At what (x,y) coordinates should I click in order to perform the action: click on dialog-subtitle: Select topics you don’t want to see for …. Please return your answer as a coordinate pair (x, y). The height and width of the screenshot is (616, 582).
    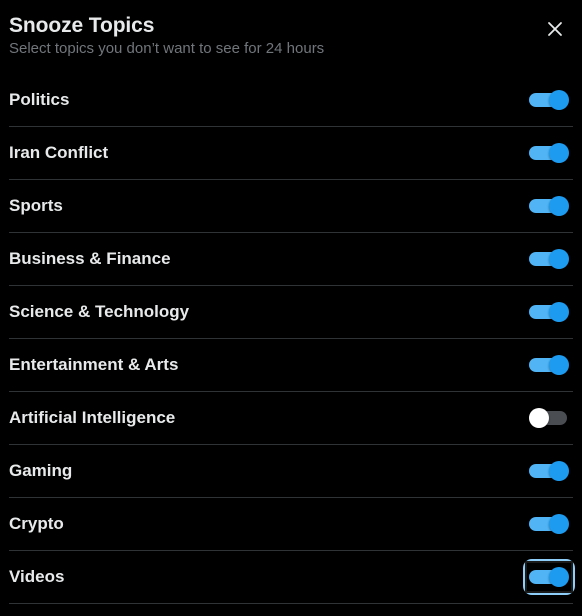
    Looking at the image, I should click on (167, 48).